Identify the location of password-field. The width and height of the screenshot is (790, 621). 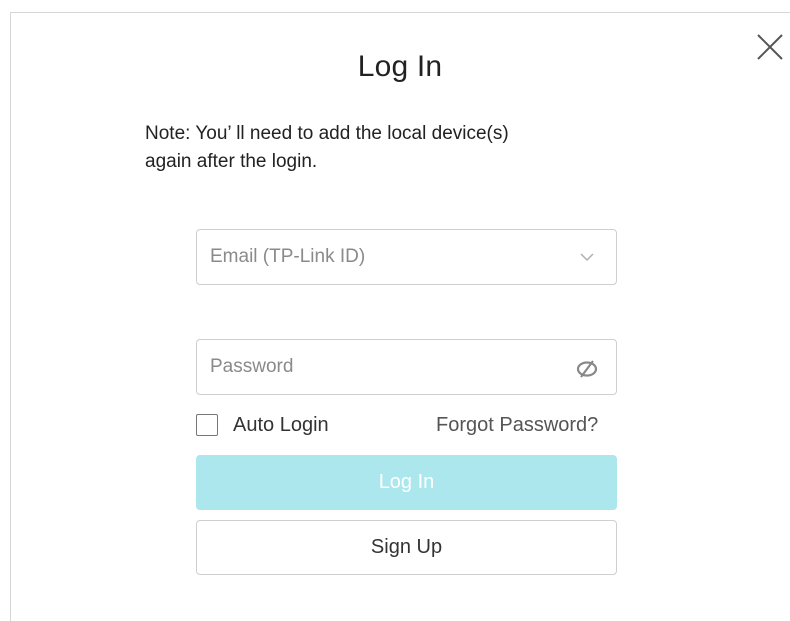
(406, 367).